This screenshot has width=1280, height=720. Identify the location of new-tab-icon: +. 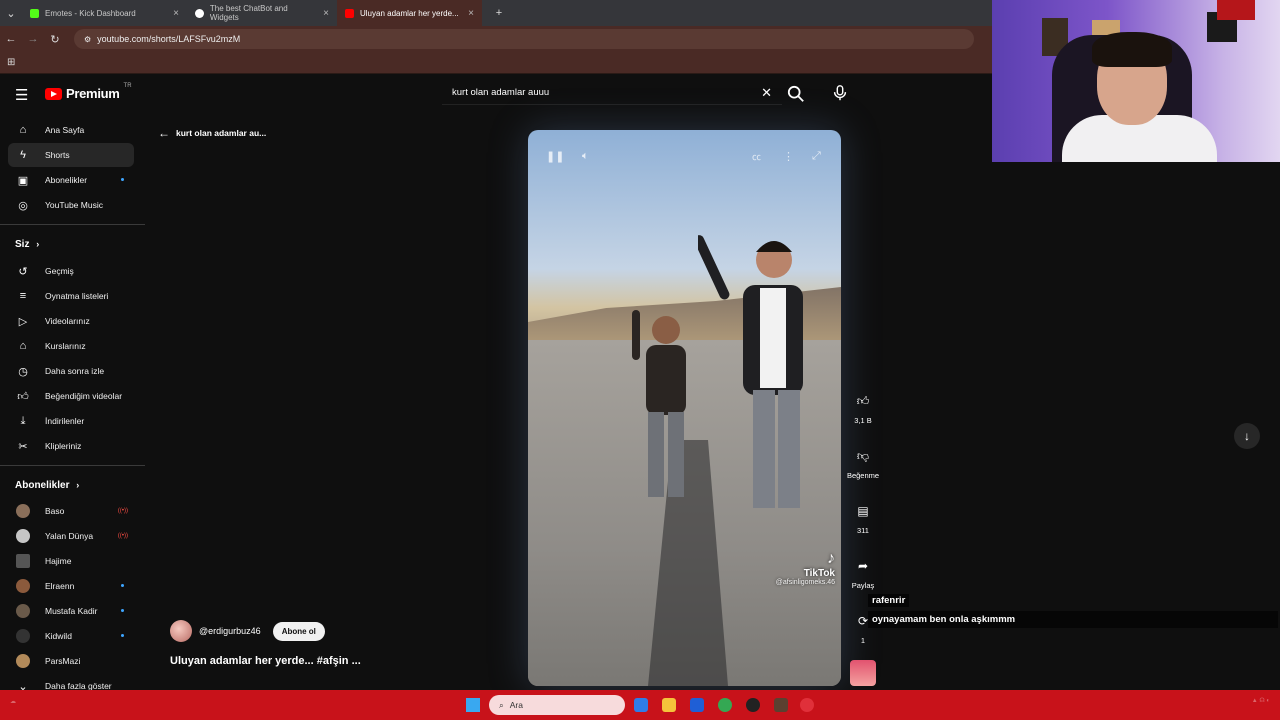
(499, 13).